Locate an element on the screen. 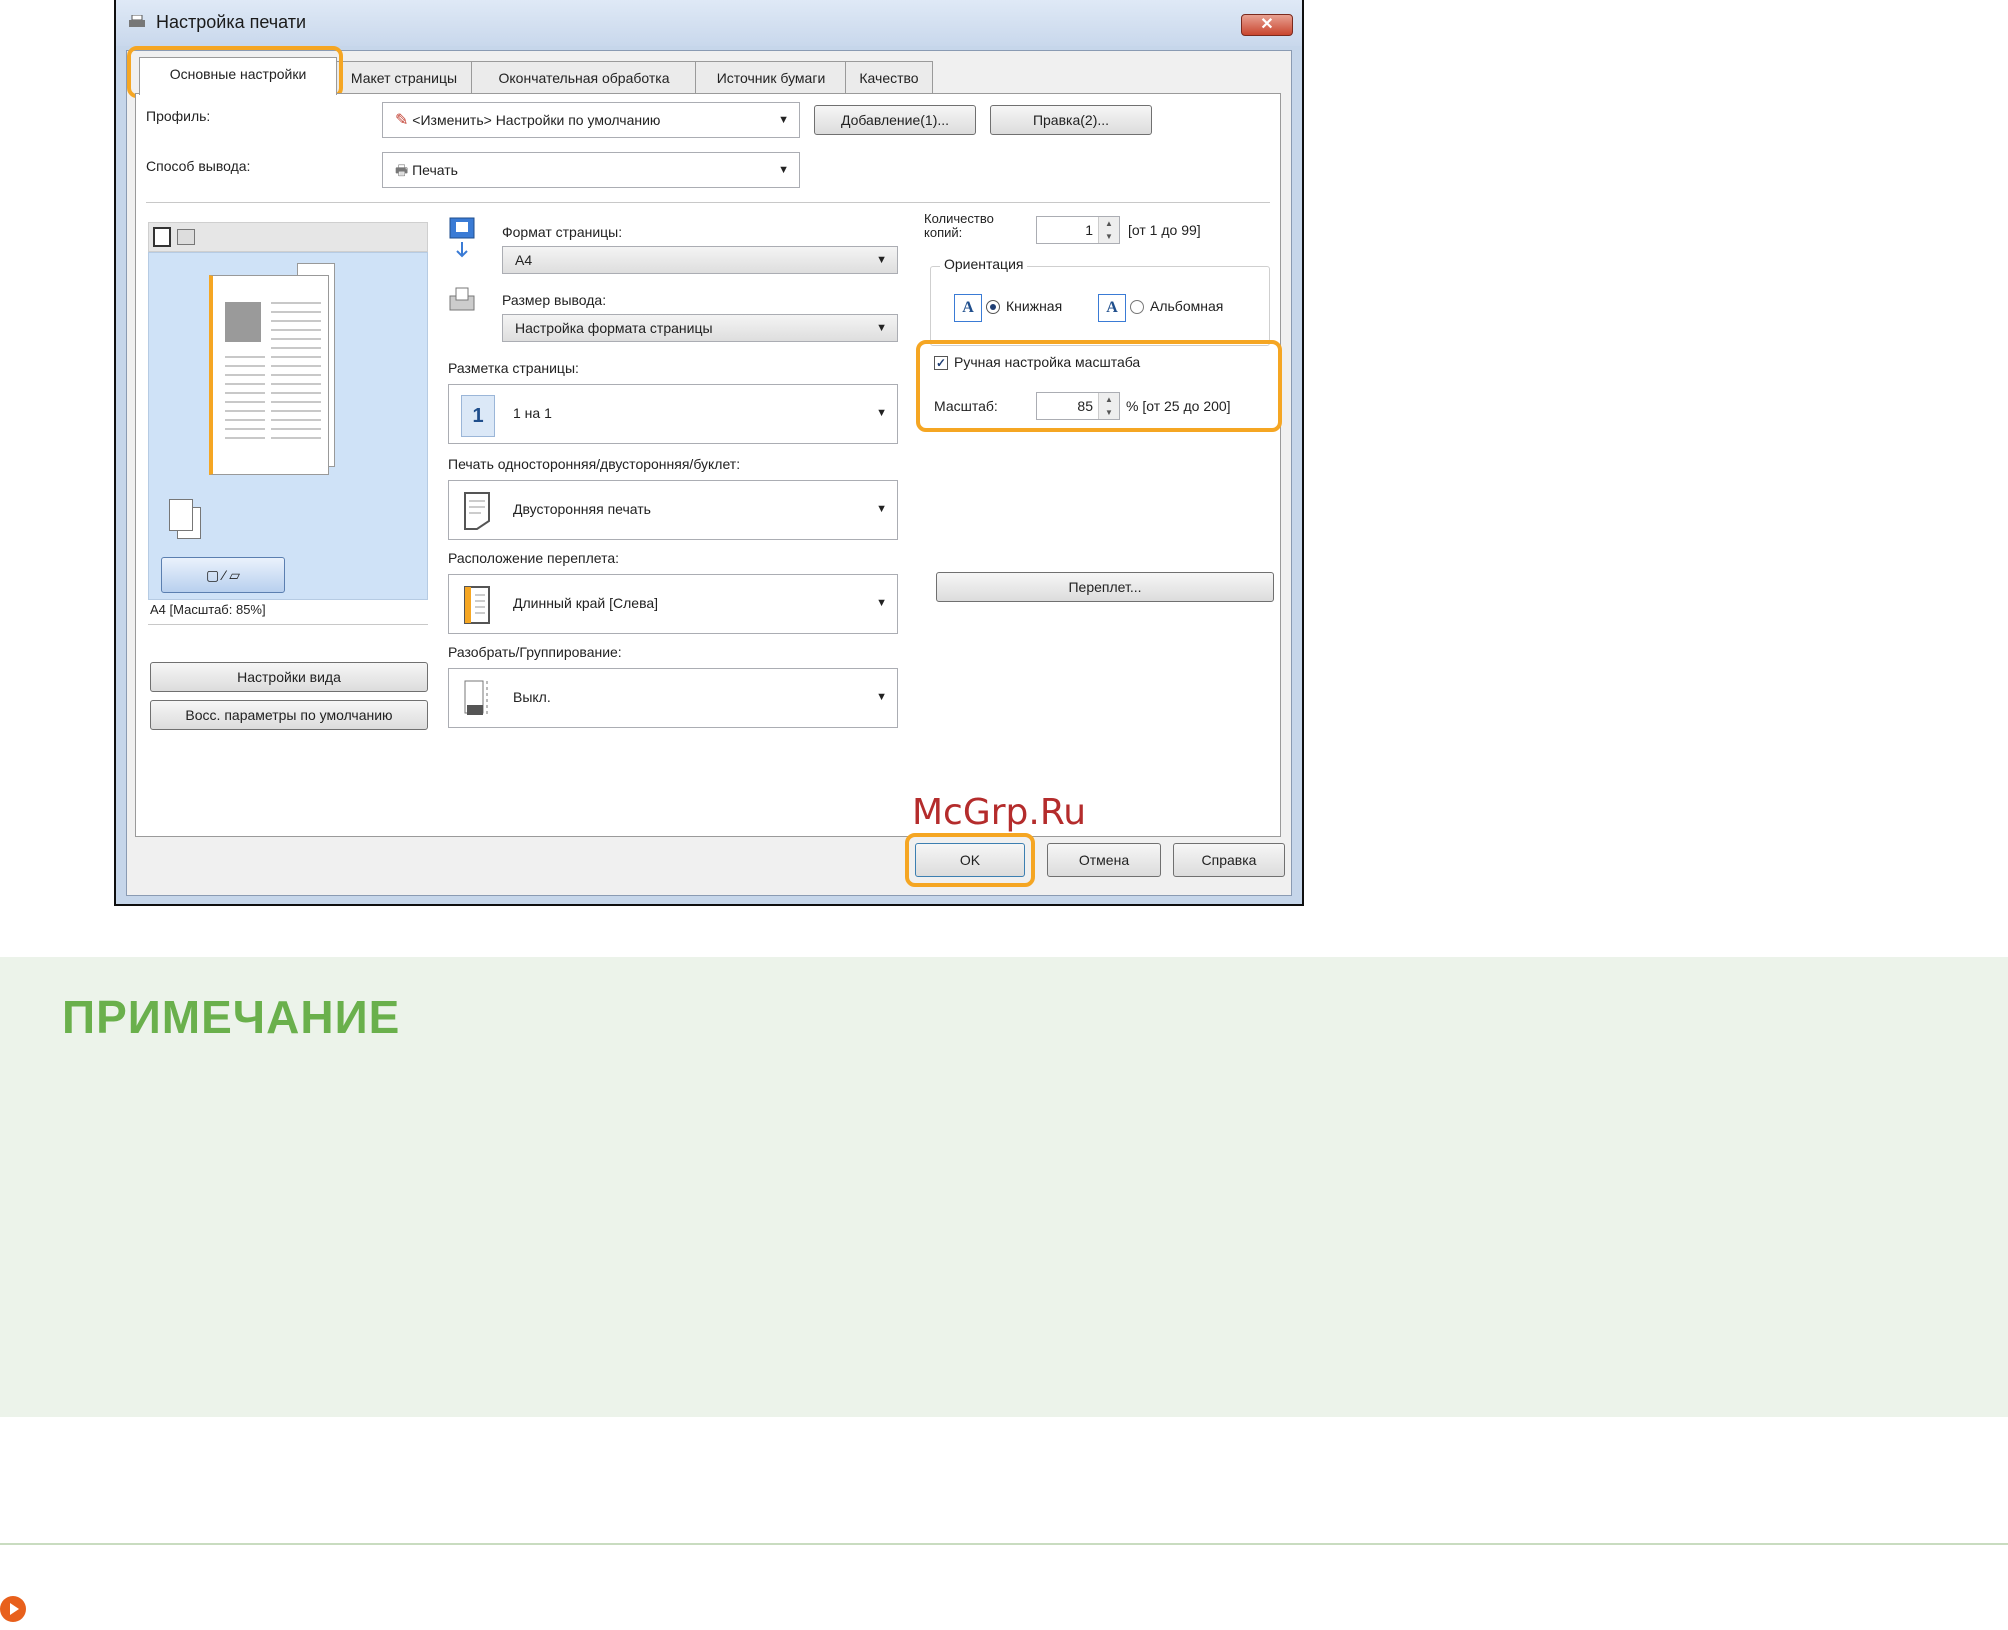 The image size is (2008, 1630). play-arrow-icon is located at coordinates (13, 1609).